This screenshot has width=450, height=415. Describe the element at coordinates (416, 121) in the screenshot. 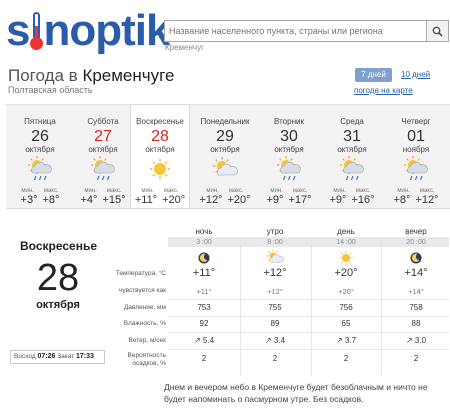

I see `day-tab-name: Четверг` at that location.